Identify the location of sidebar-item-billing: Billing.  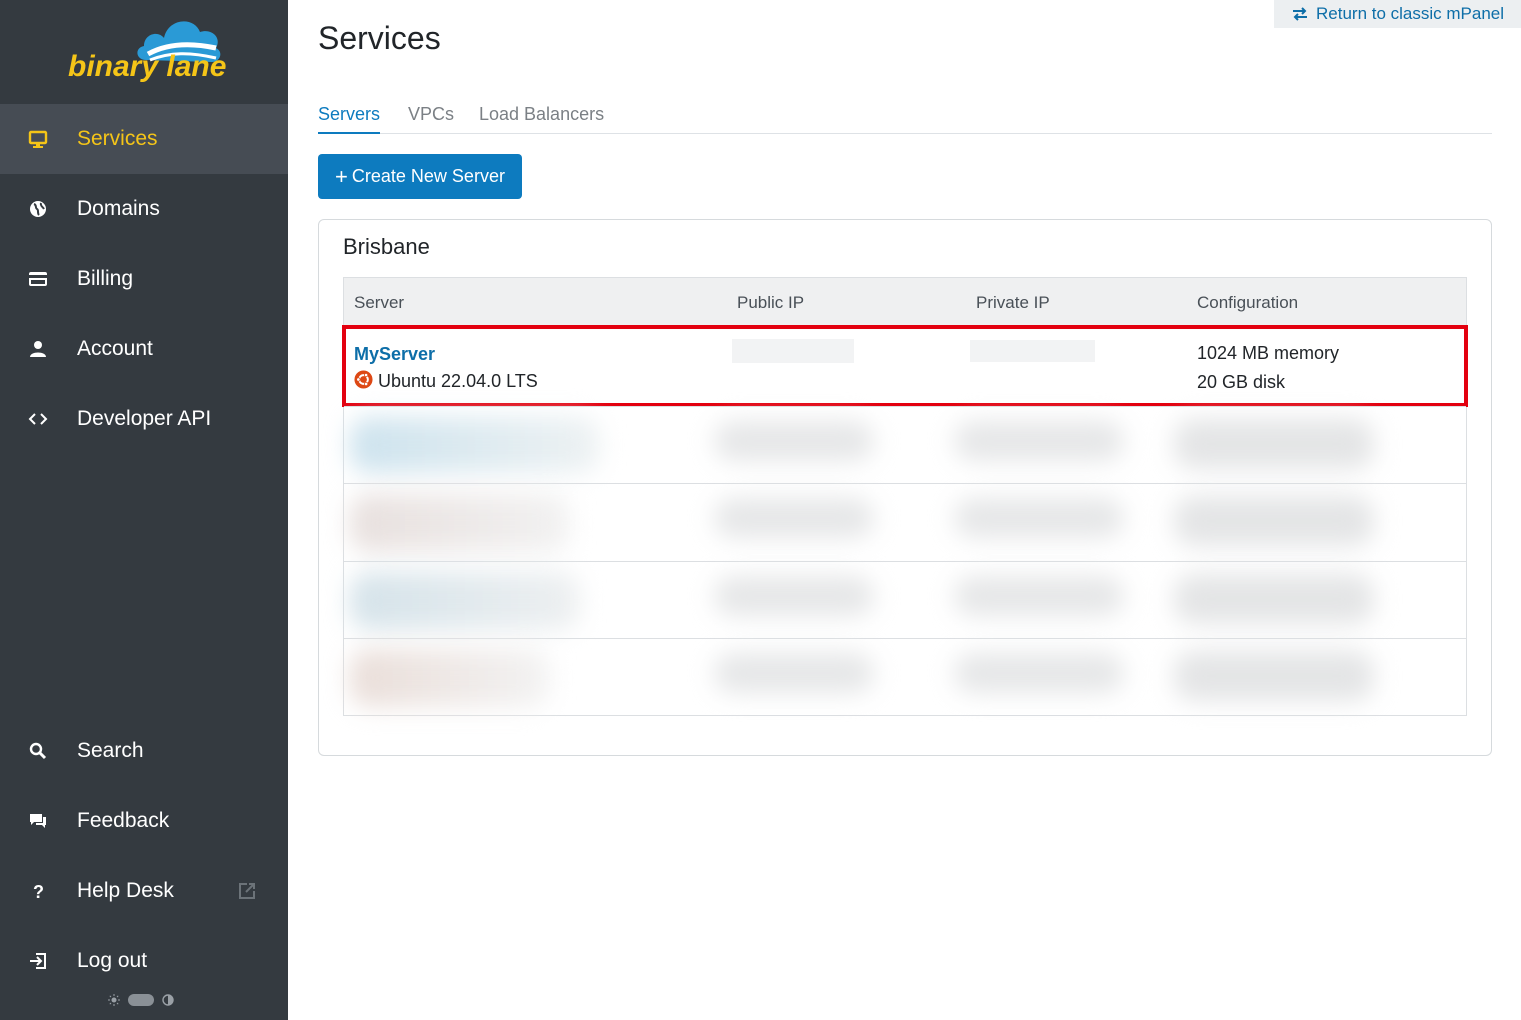
(144, 279).